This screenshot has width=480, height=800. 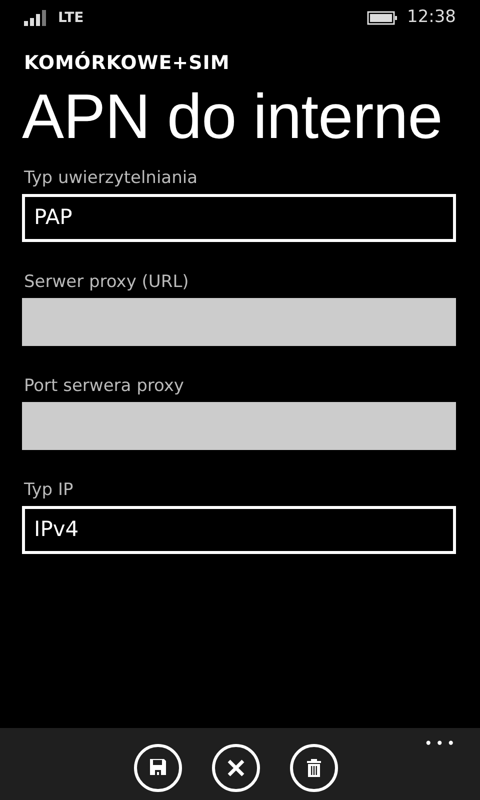 What do you see at coordinates (127, 63) in the screenshot?
I see `app-title: KOMÓRKOWE+SIM` at bounding box center [127, 63].